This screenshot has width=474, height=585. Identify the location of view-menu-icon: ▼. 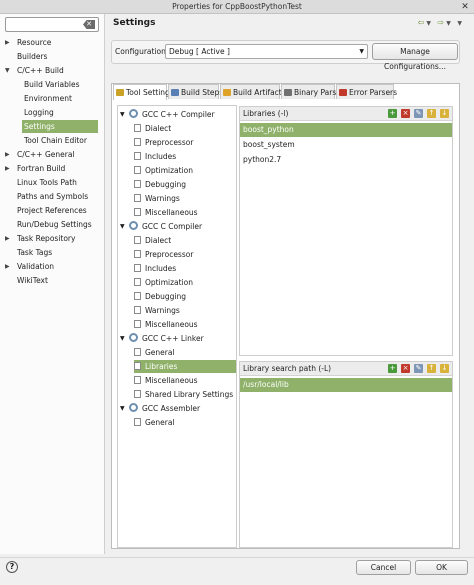
(460, 23).